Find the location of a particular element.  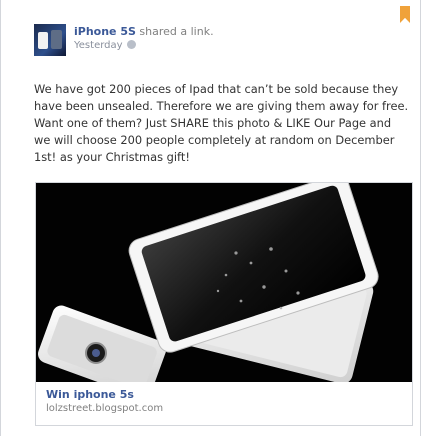

post-timestamp: Yesterday is located at coordinates (98, 45).